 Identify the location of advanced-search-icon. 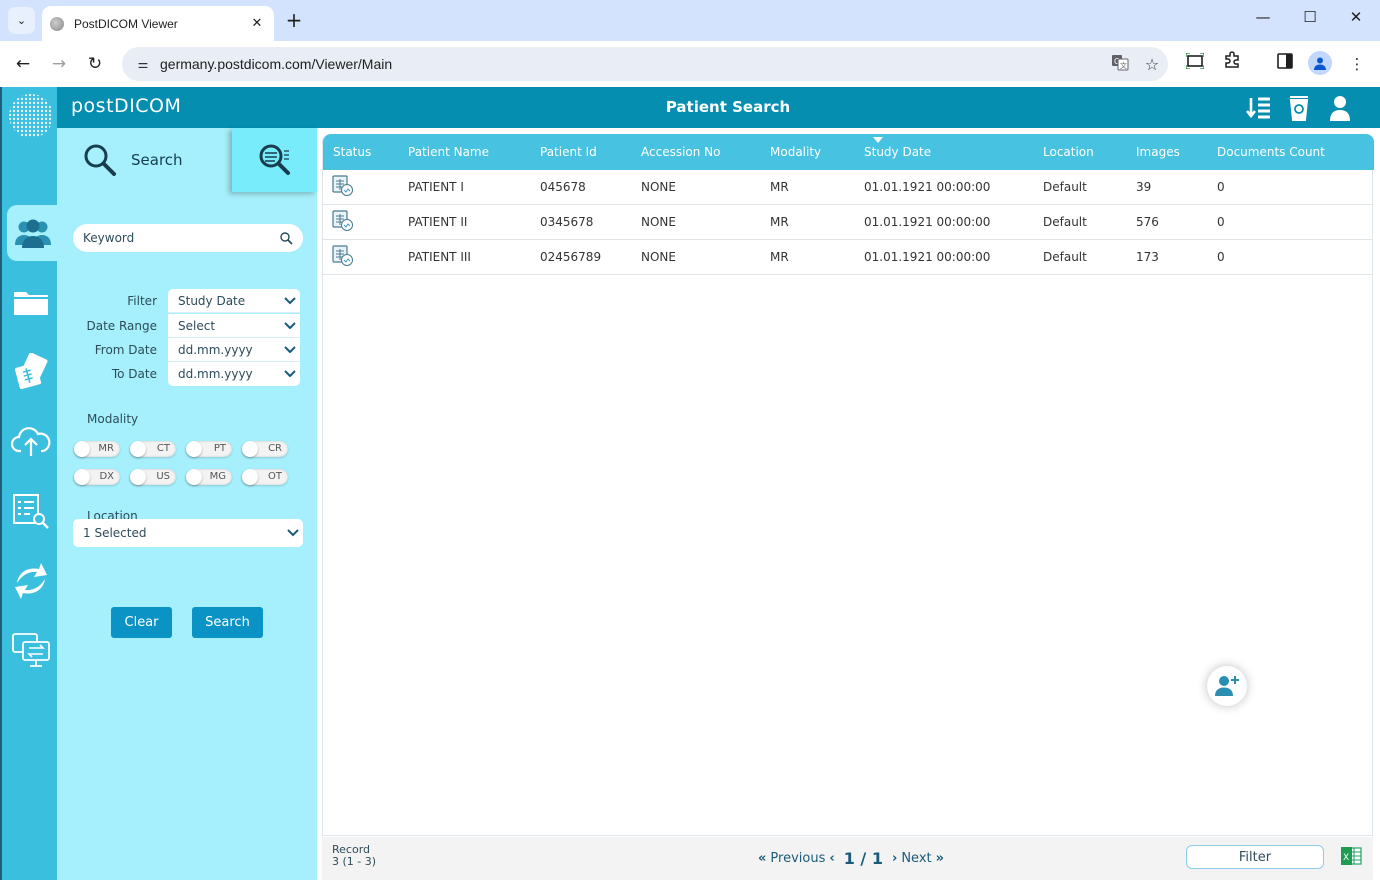
(274, 159).